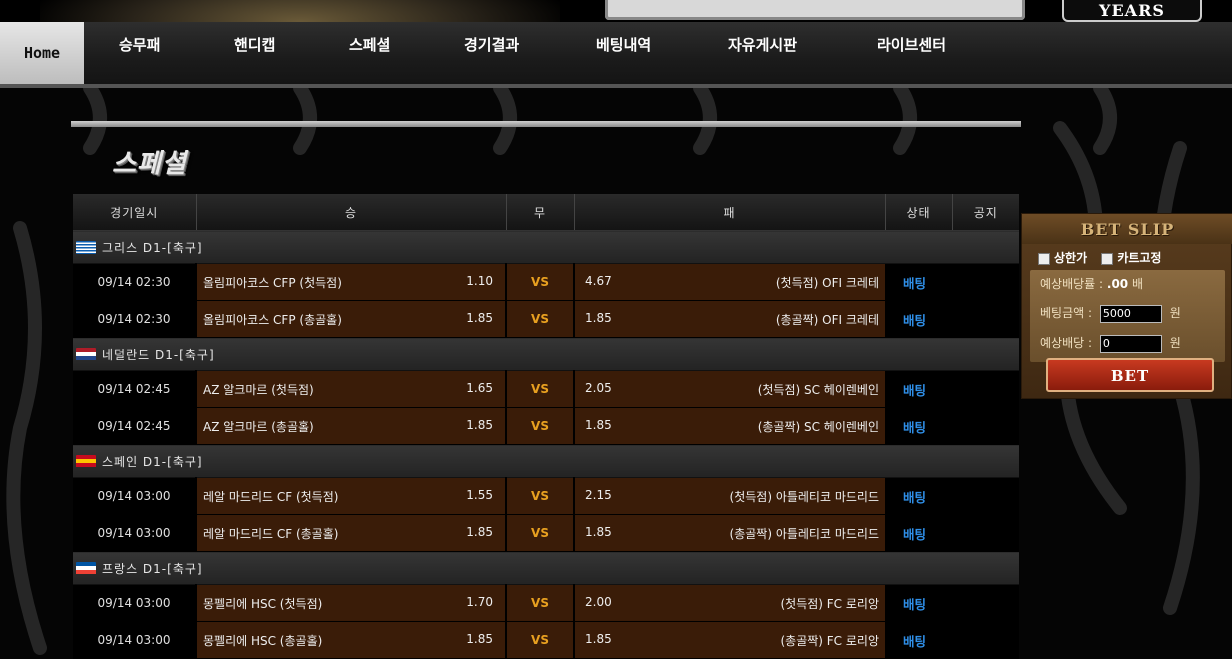 The height and width of the screenshot is (659, 1232). I want to click on nav-item-bet-history: 베팅내역, so click(623, 45).